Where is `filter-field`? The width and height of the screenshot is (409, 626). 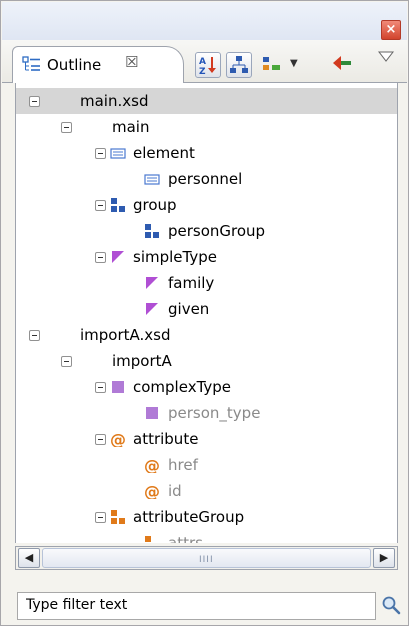
filter-field is located at coordinates (196, 606).